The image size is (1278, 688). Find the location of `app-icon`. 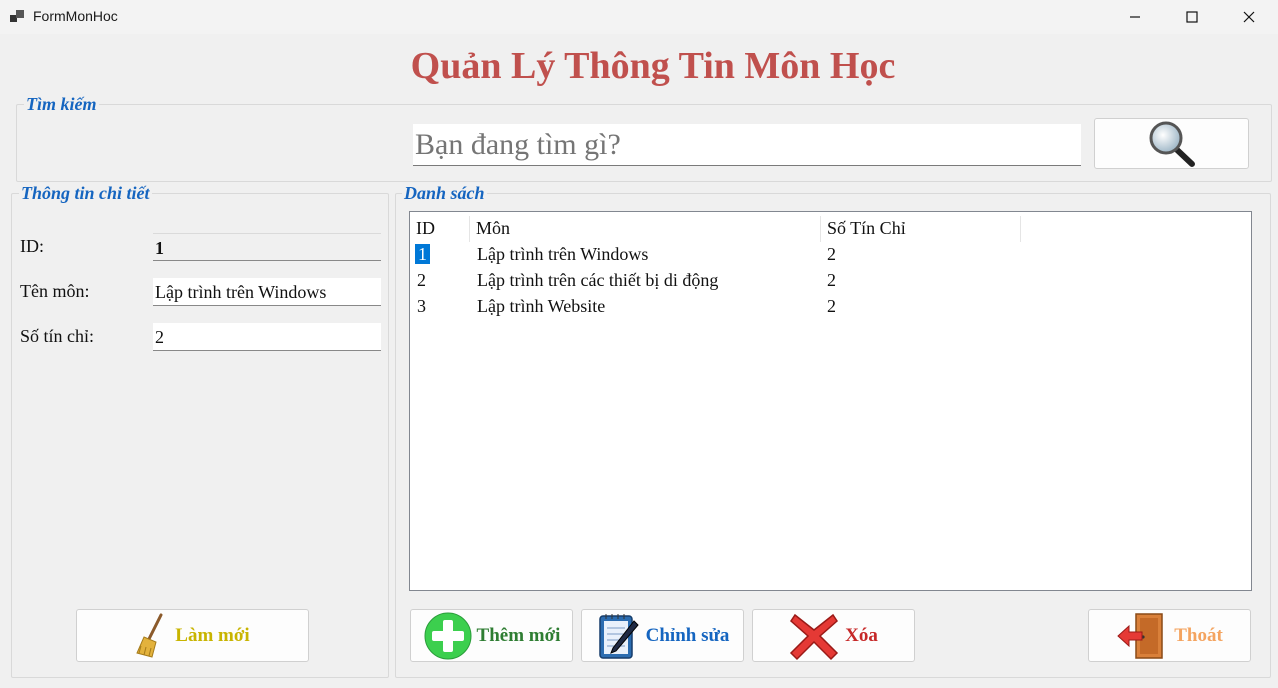

app-icon is located at coordinates (17, 16).